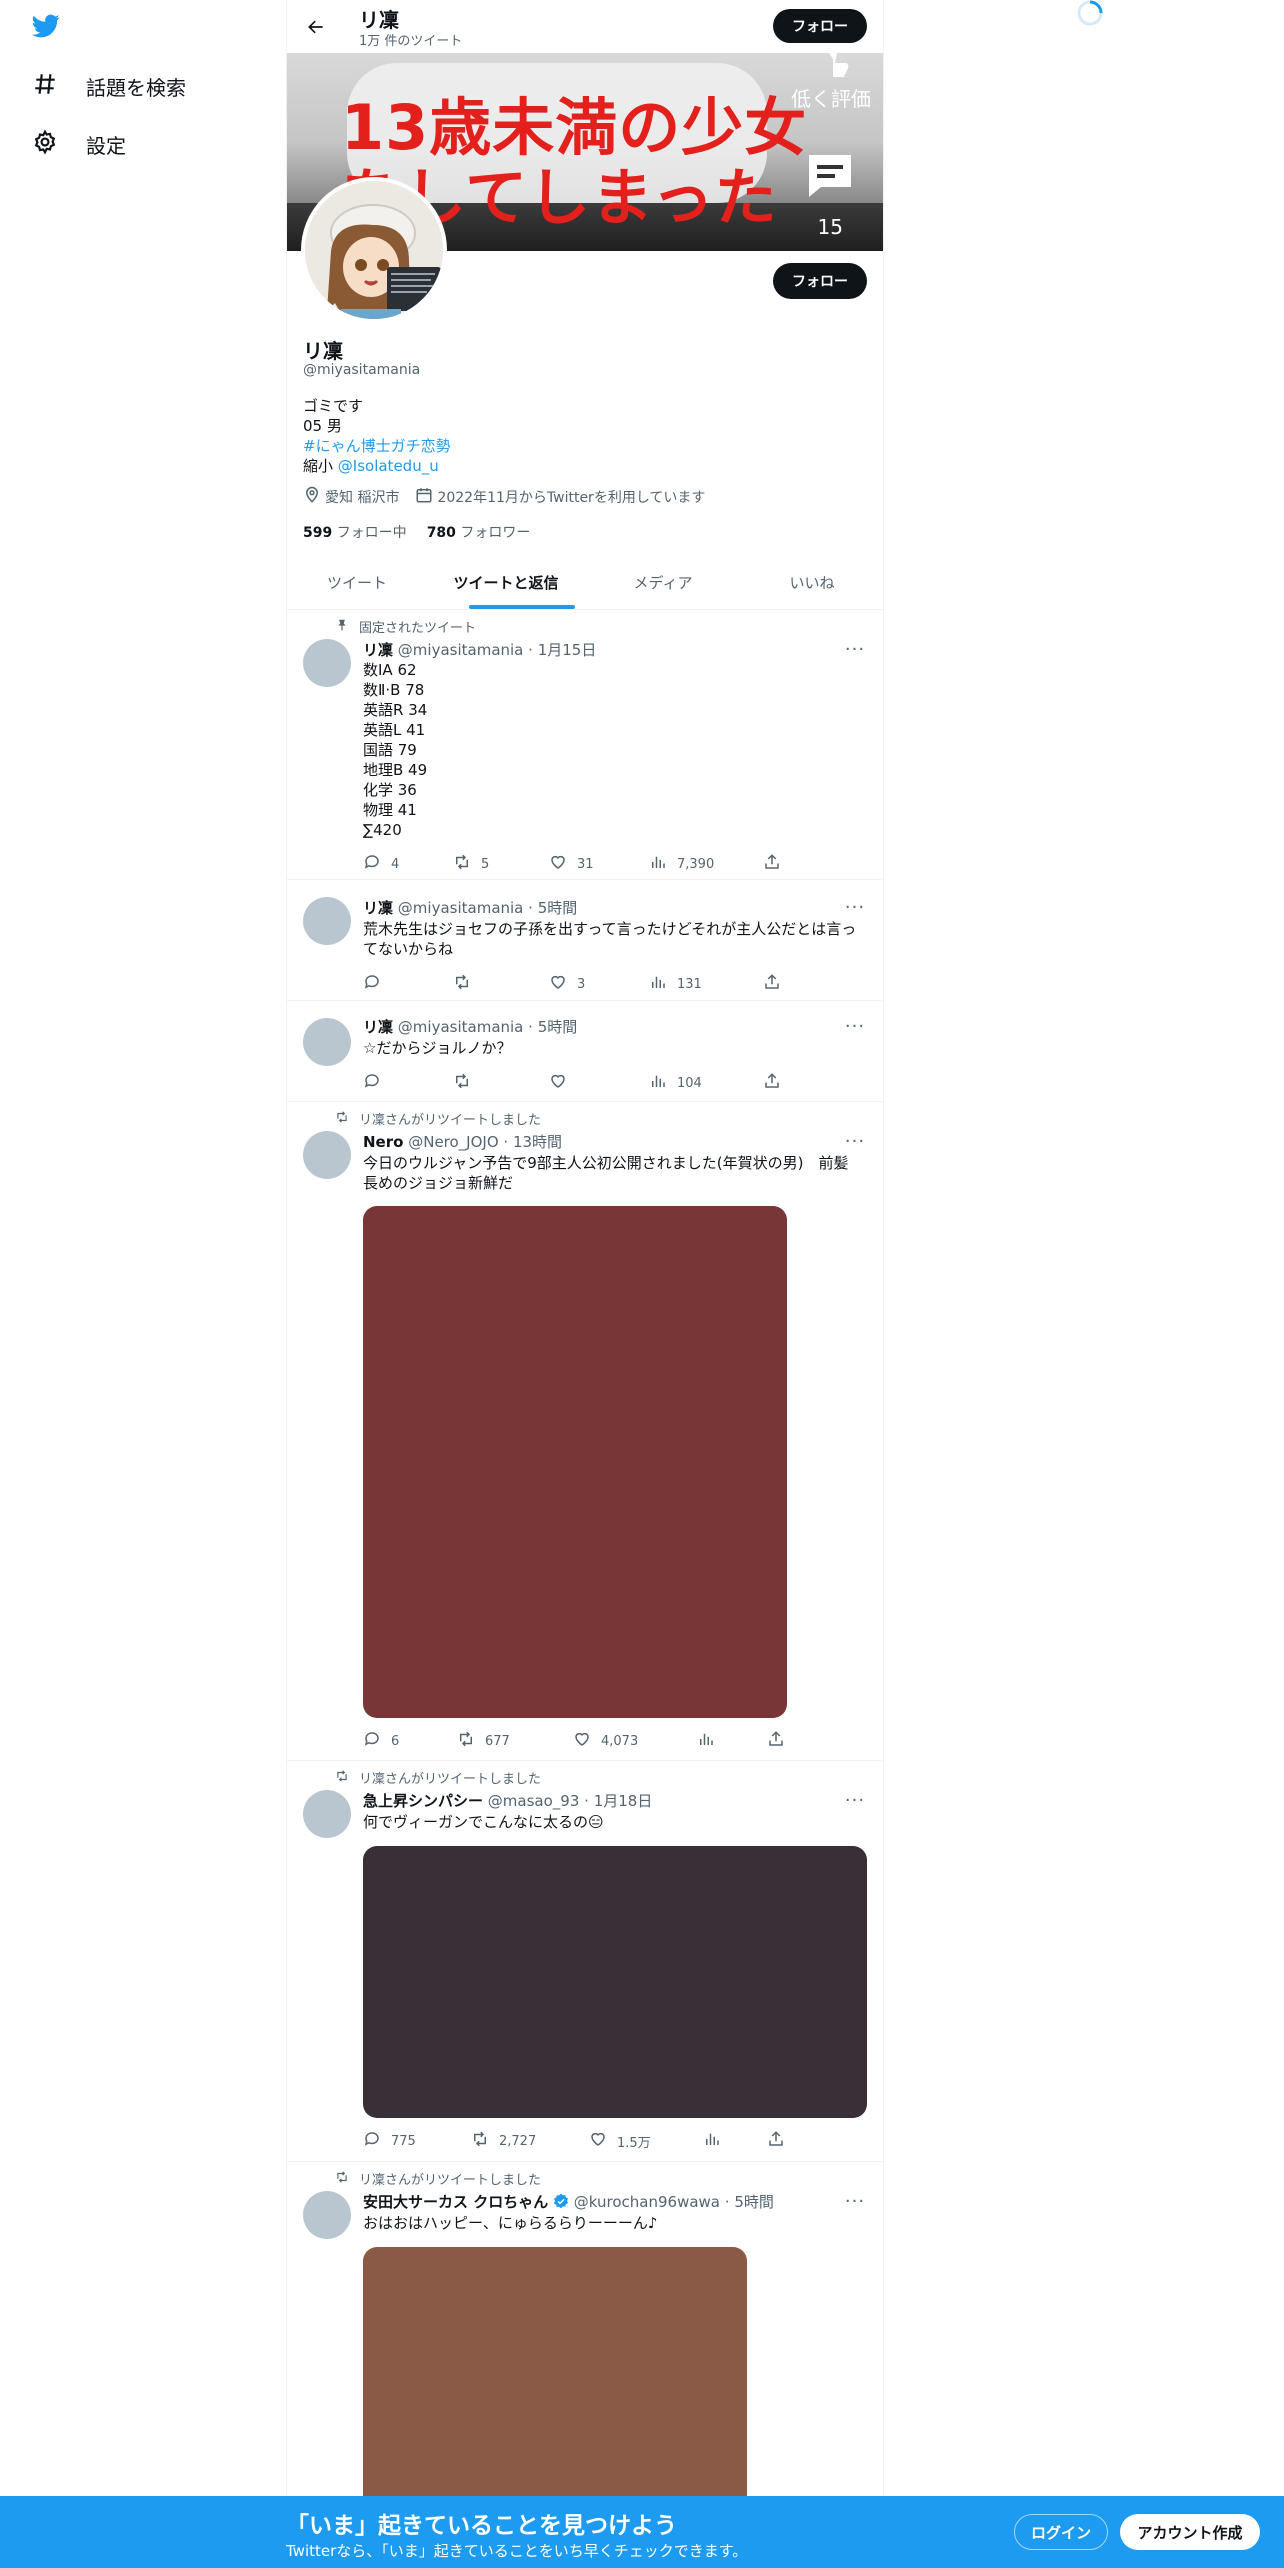 Image resolution: width=1284 pixels, height=2568 pixels. Describe the element at coordinates (377, 446) in the screenshot. I see `bio-hashtag-link: #にゃん博士ガチ恋勢` at that location.